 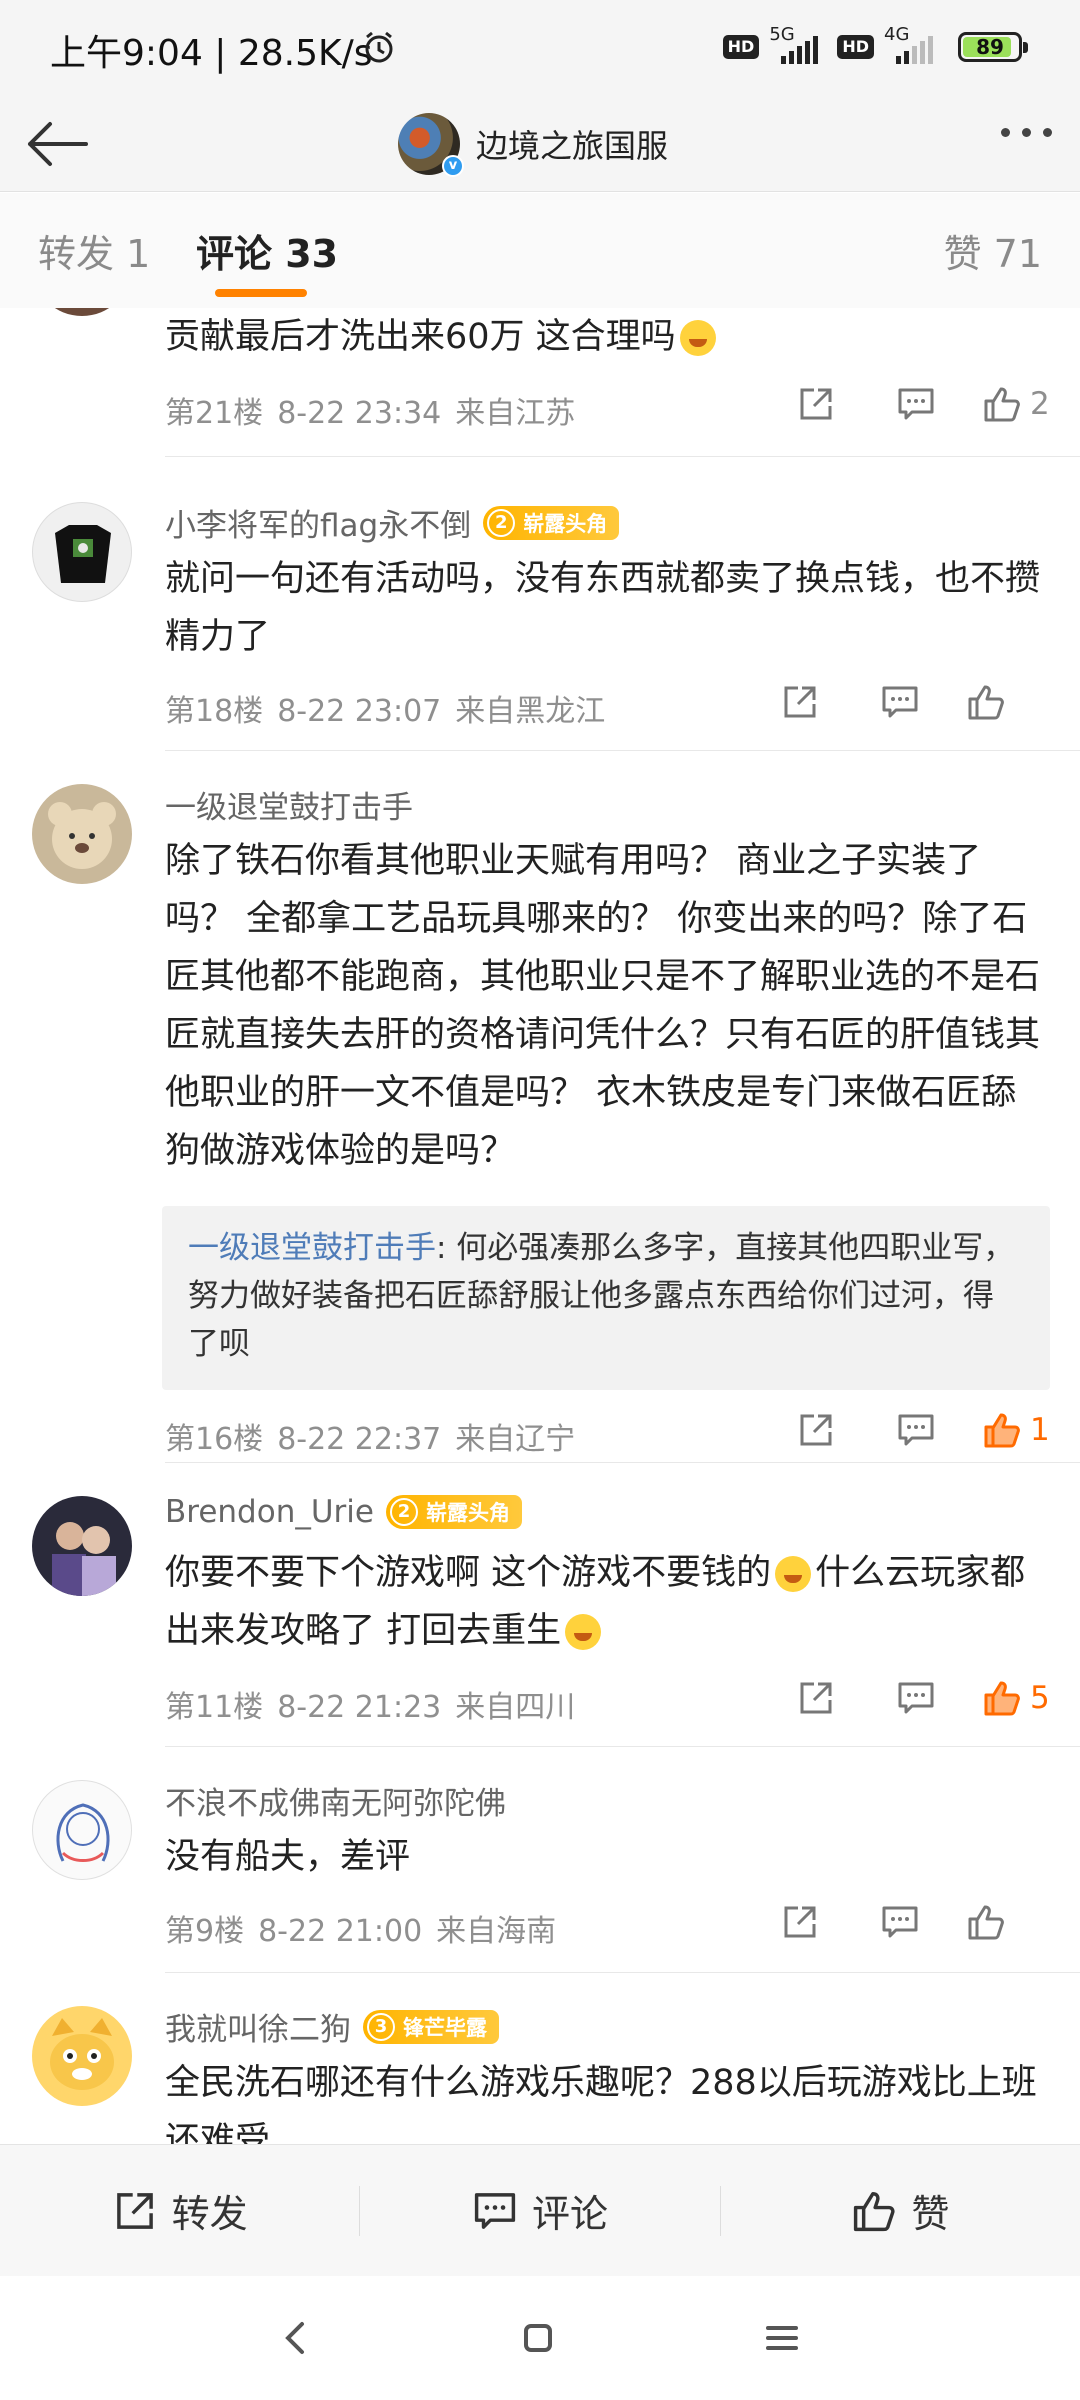 What do you see at coordinates (370, 413) in the screenshot?
I see `comment-meta: 第21楼 8-22 23:34 来自江苏` at bounding box center [370, 413].